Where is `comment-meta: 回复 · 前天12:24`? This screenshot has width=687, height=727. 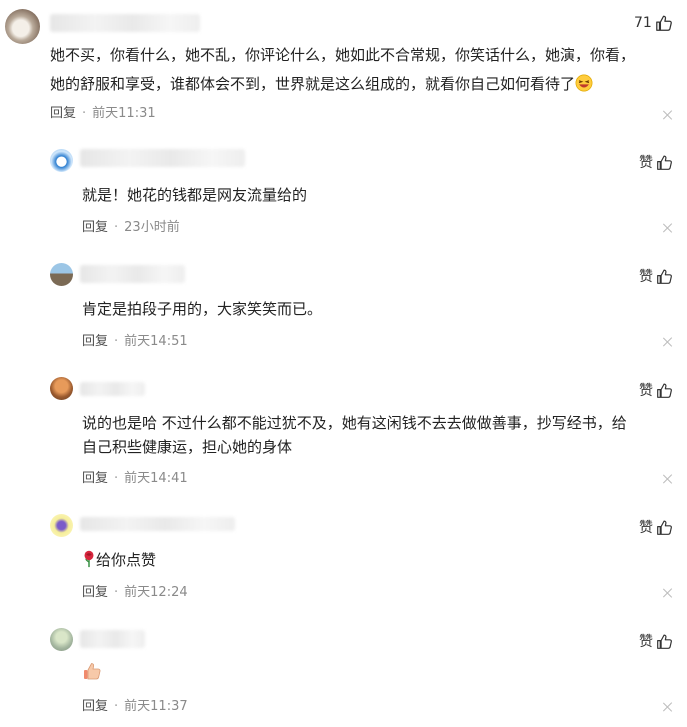
comment-meta: 回复 · 前天12:24 is located at coordinates (135, 592).